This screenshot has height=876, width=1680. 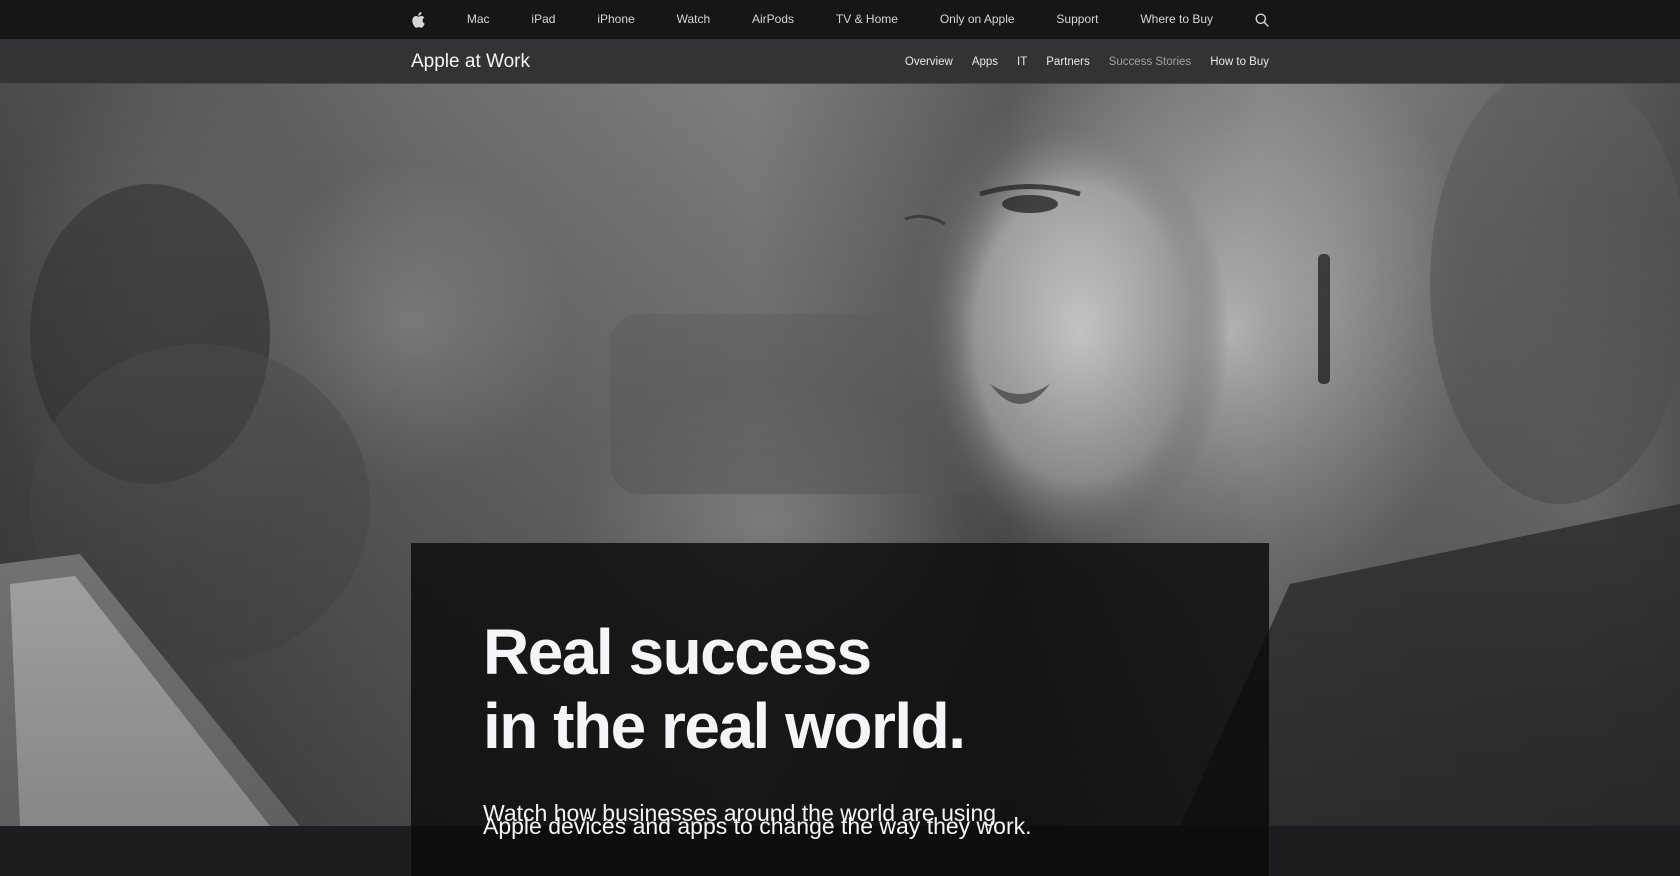 What do you see at coordinates (773, 19) in the screenshot?
I see `globalnav-airpods: AirPods` at bounding box center [773, 19].